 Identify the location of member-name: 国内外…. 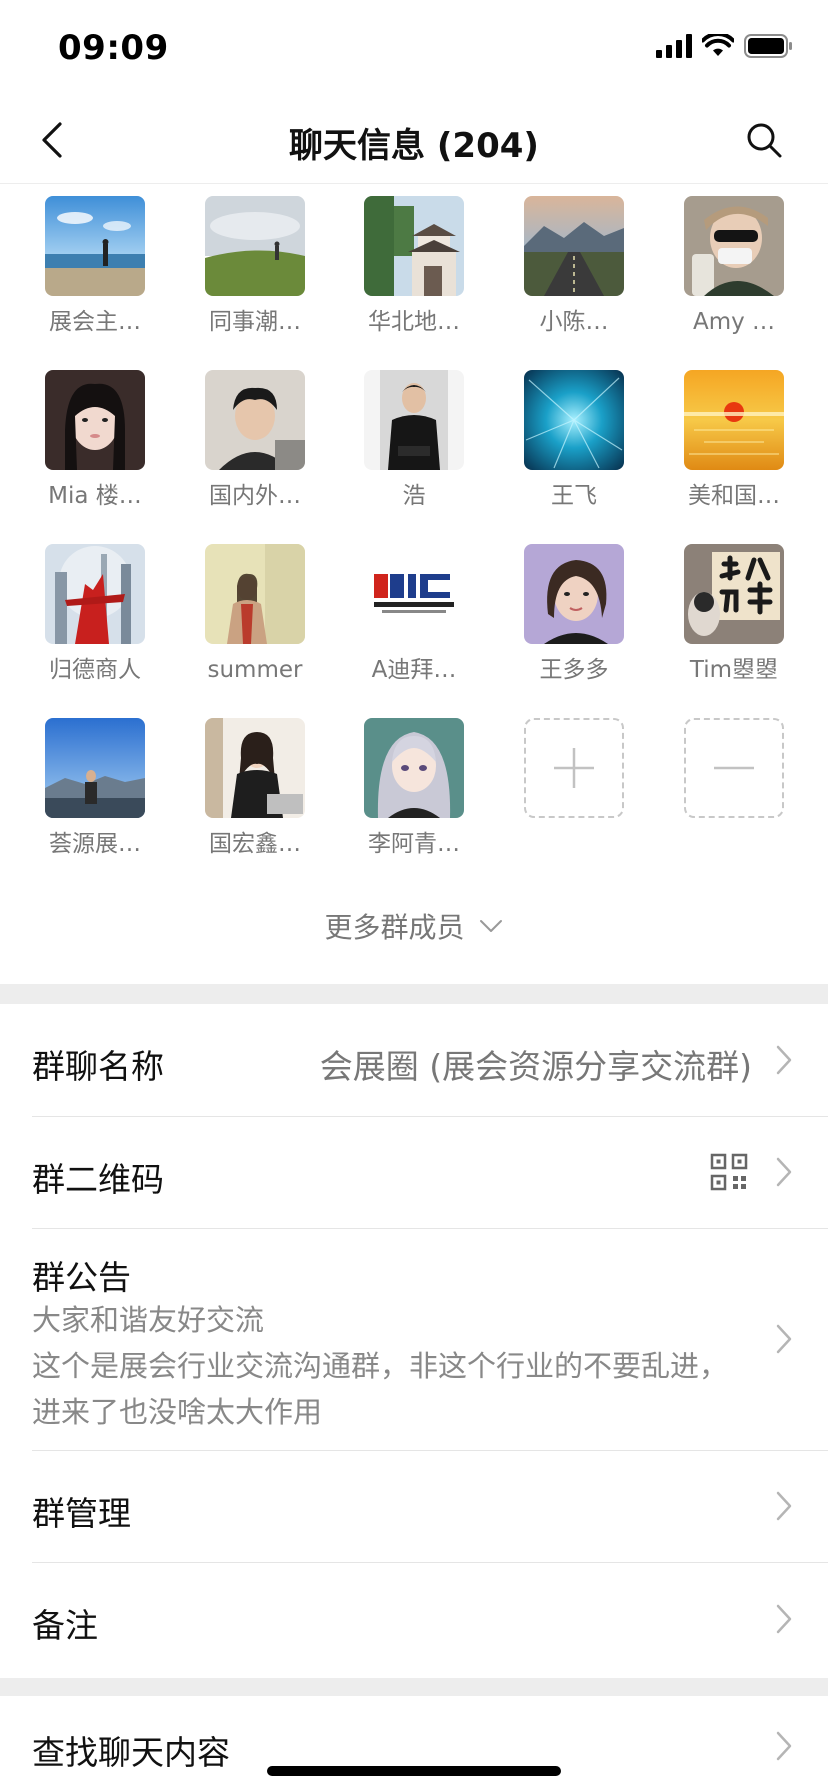
(255, 496).